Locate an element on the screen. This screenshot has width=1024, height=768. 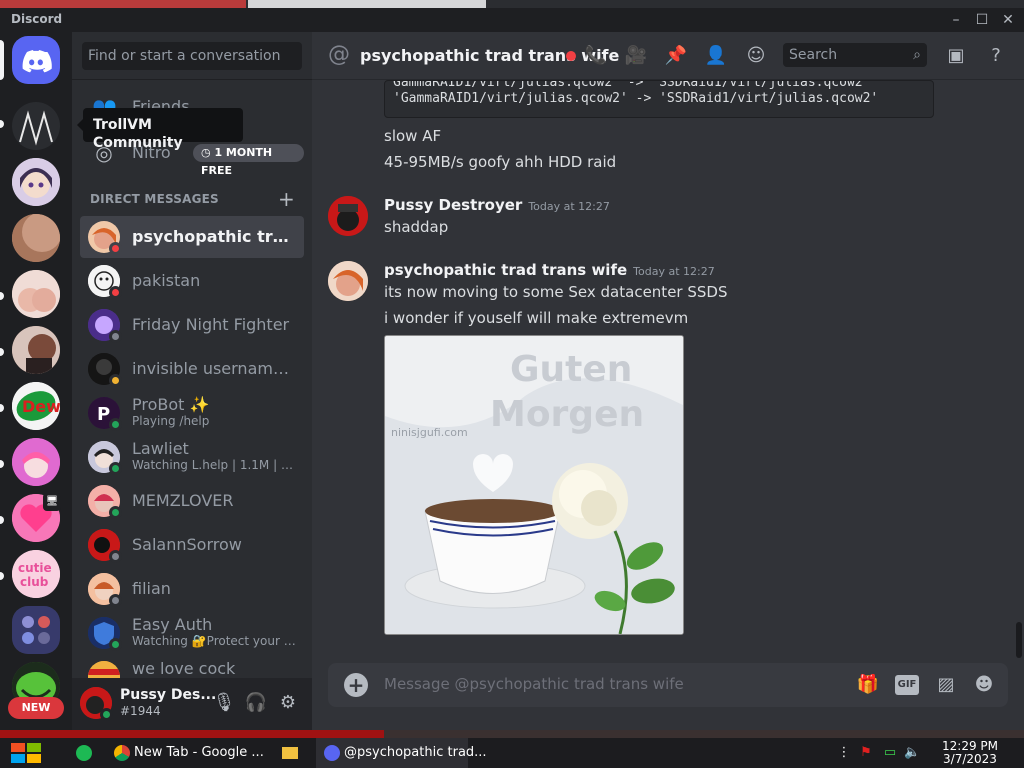
svg-text: club is located at coordinates (34, 582).